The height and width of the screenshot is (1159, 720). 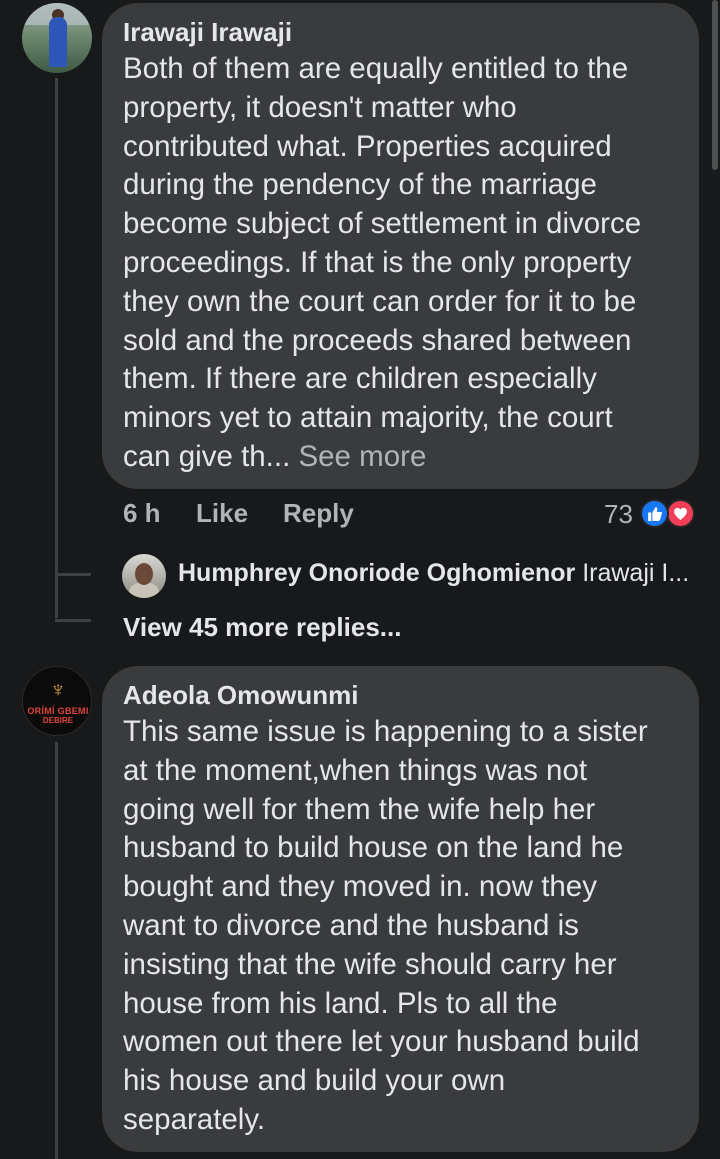 I want to click on comment-author: Adeola Omowunmi, so click(x=240, y=695).